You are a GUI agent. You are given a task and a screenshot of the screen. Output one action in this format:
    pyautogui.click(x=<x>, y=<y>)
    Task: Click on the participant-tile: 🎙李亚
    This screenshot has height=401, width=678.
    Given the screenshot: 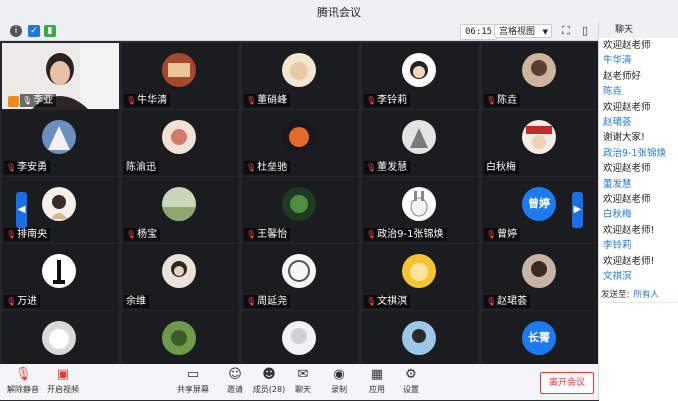 What is the action you would take?
    pyautogui.click(x=60, y=76)
    